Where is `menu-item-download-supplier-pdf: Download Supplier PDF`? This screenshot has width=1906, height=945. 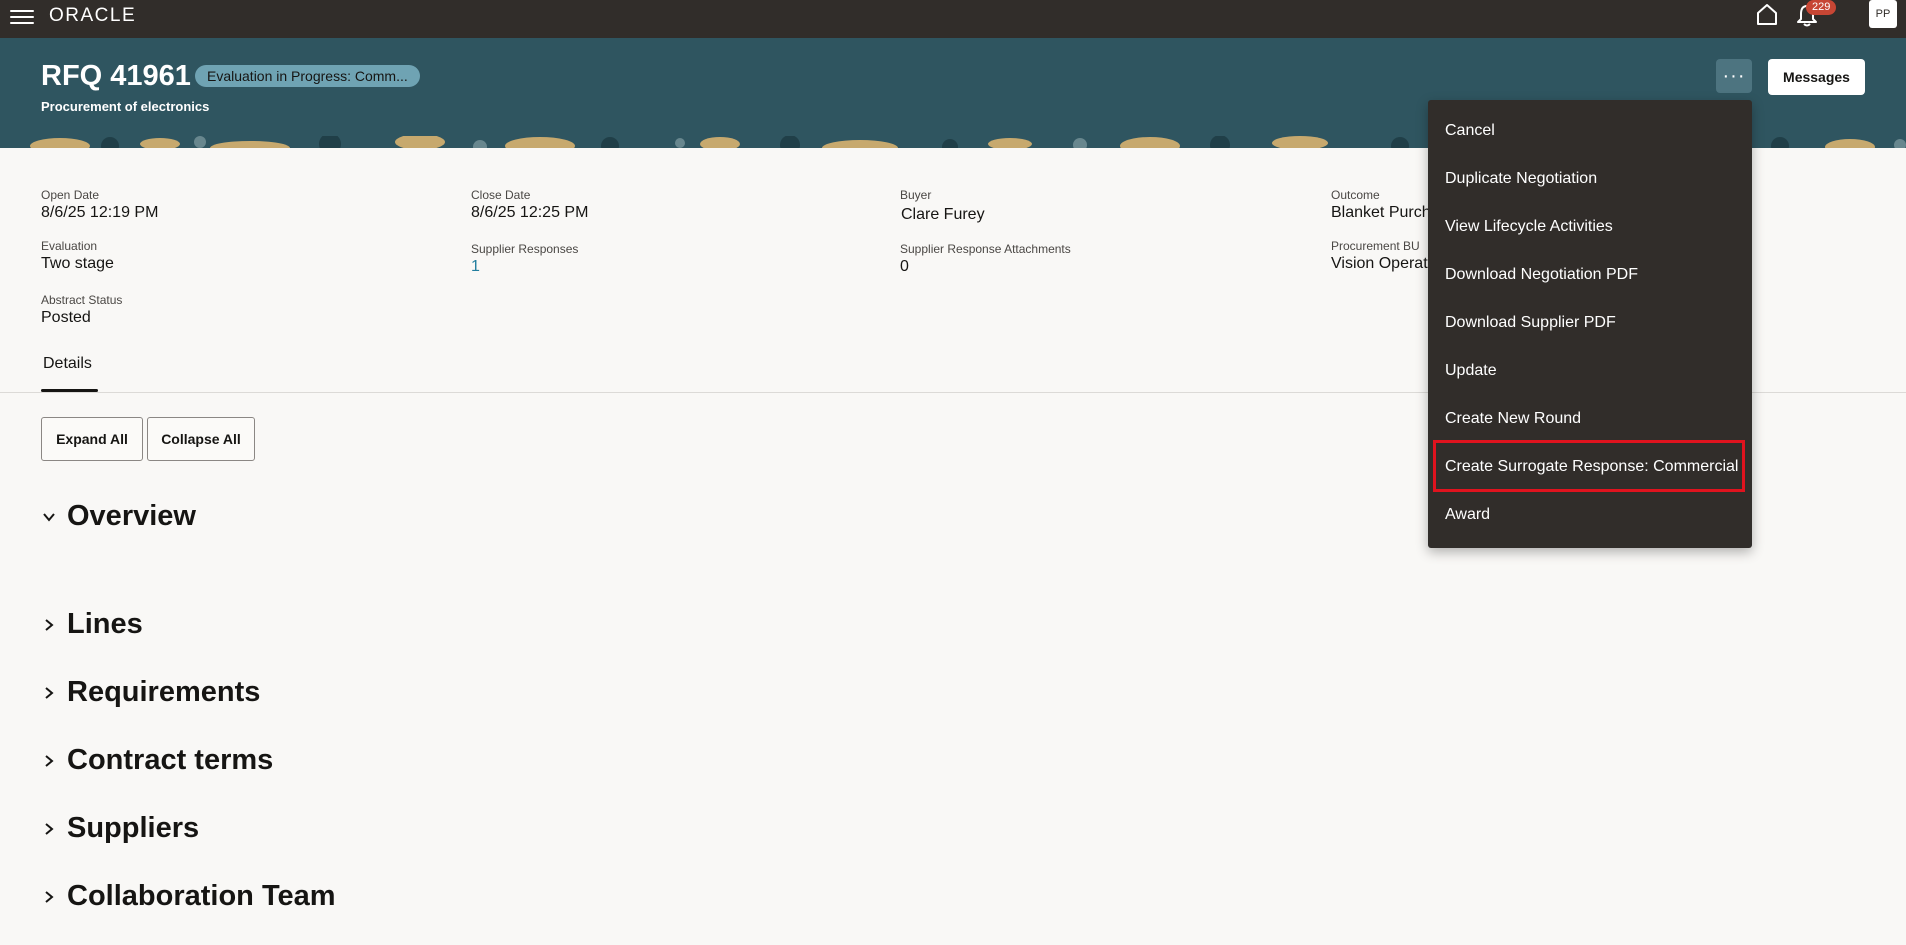
menu-item-download-supplier-pdf: Download Supplier PDF is located at coordinates (1530, 323).